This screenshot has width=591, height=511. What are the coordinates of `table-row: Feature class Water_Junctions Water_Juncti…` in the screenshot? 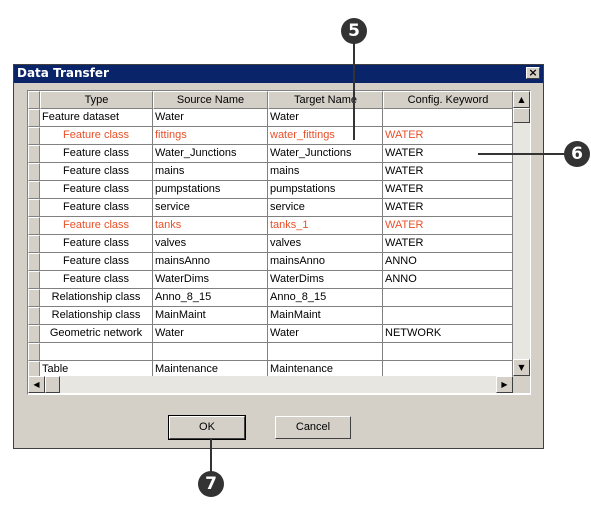 It's located at (270, 154).